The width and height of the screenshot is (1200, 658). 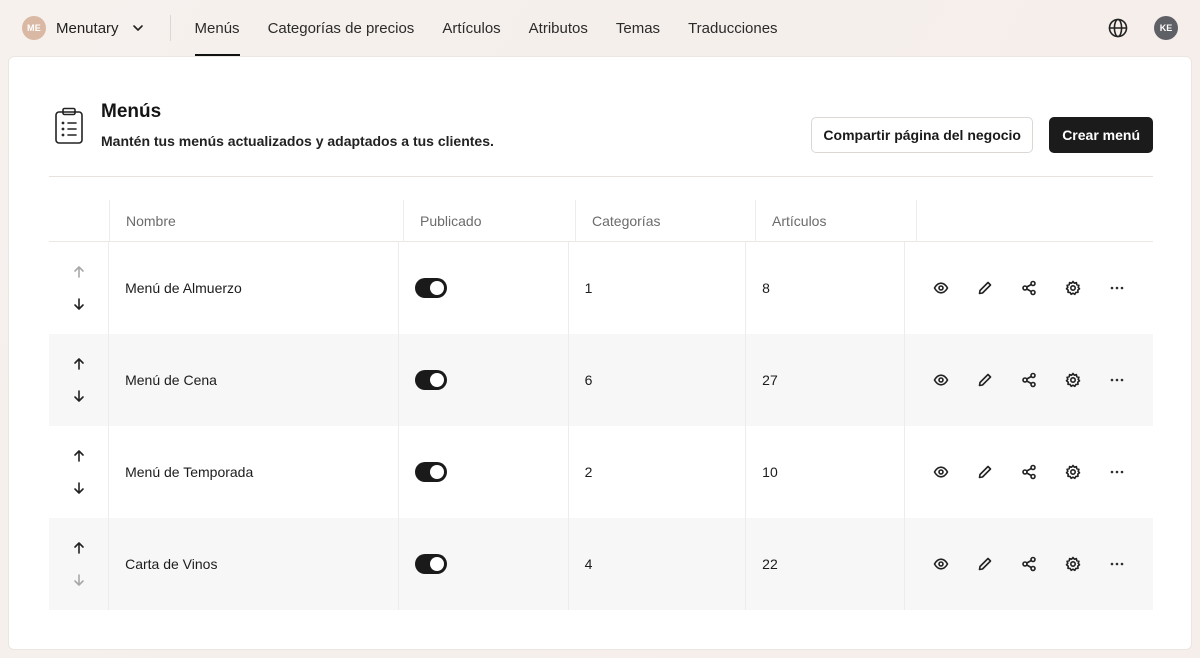 I want to click on categories-count: 6, so click(x=658, y=380).